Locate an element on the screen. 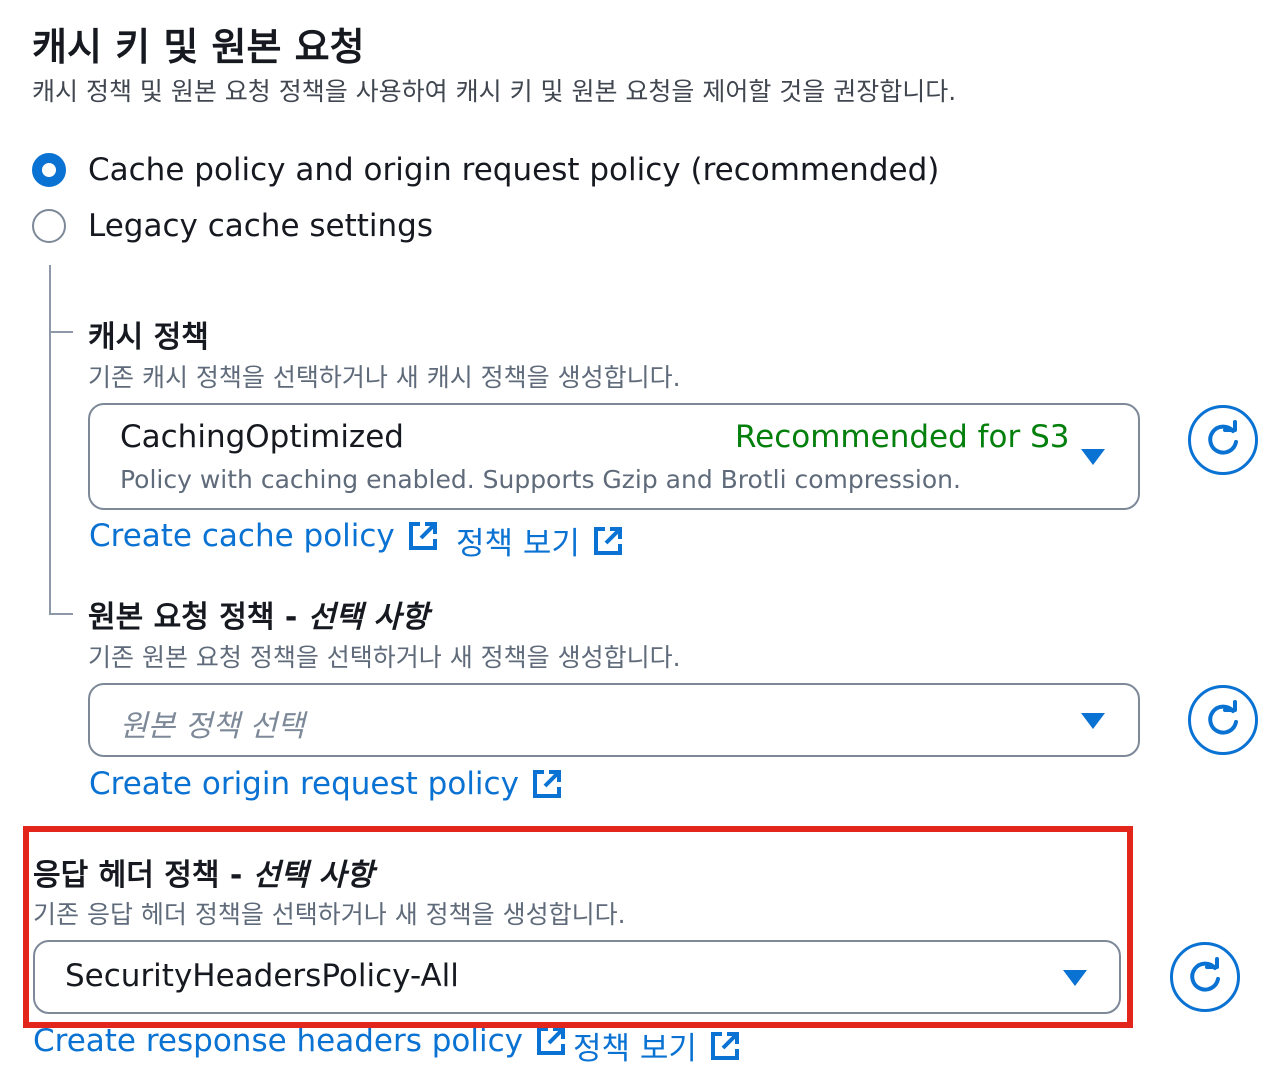  radio-label-legacy: Legacy cache settings is located at coordinates (260, 226).